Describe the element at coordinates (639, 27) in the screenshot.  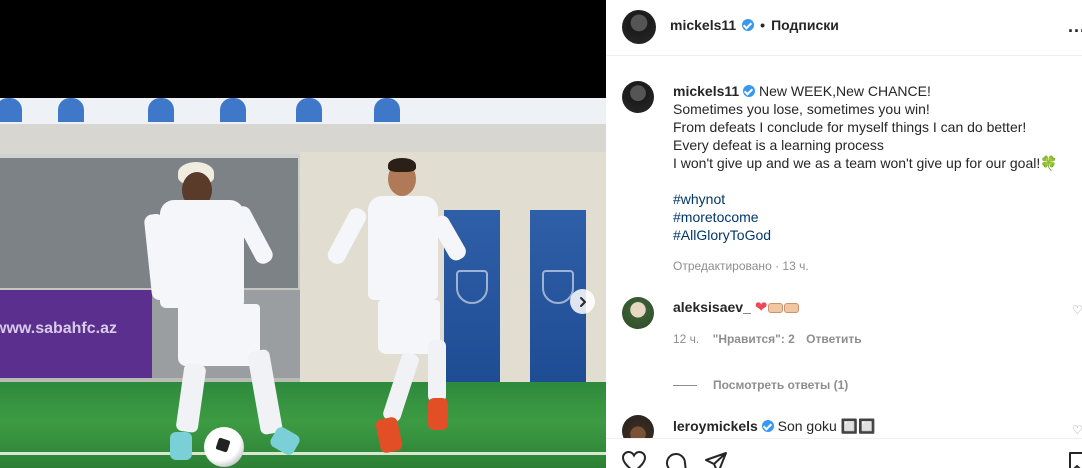
I see `author-avatar` at that location.